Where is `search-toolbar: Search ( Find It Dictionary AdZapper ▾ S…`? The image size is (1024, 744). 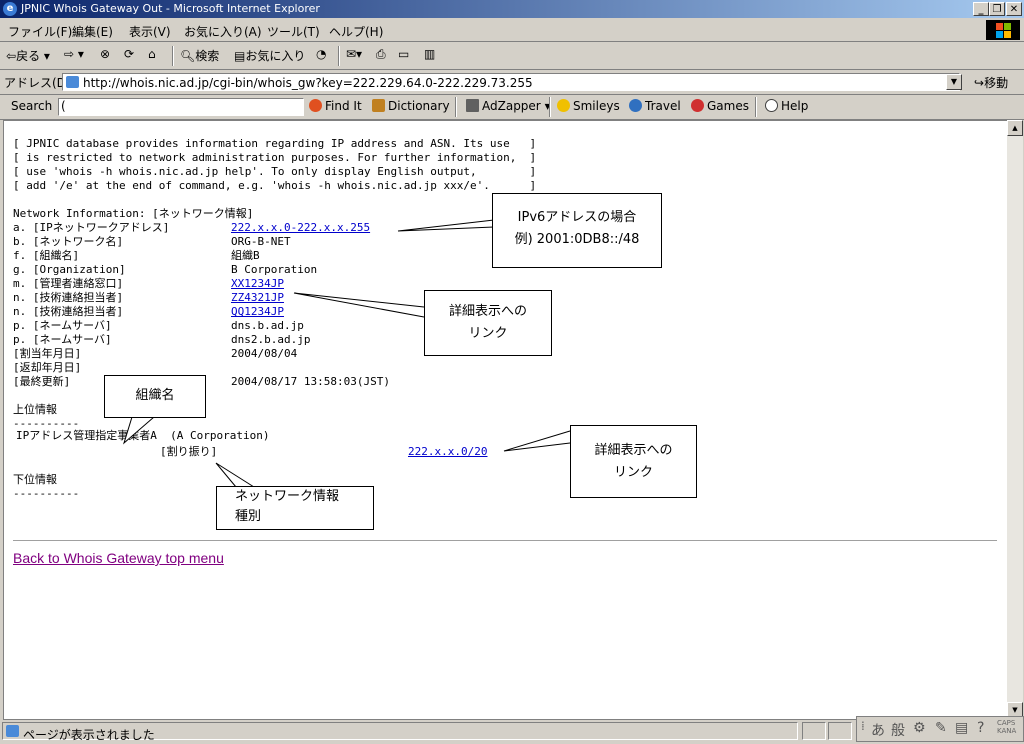
search-toolbar: Search ( Find It Dictionary AdZapper ▾ S… is located at coordinates (512, 107).